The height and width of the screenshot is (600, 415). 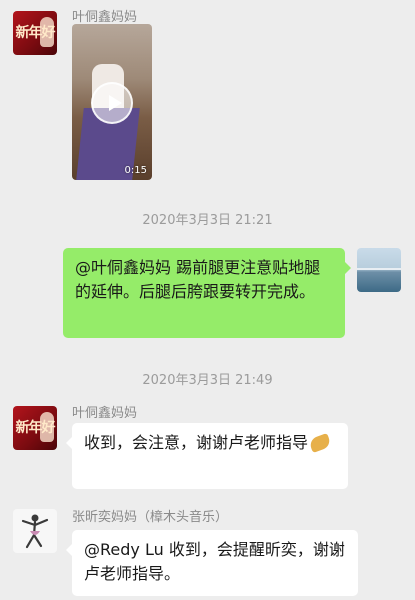 I want to click on message-text: 收到，会注意，谢谢卢老师指导, so click(x=196, y=442).